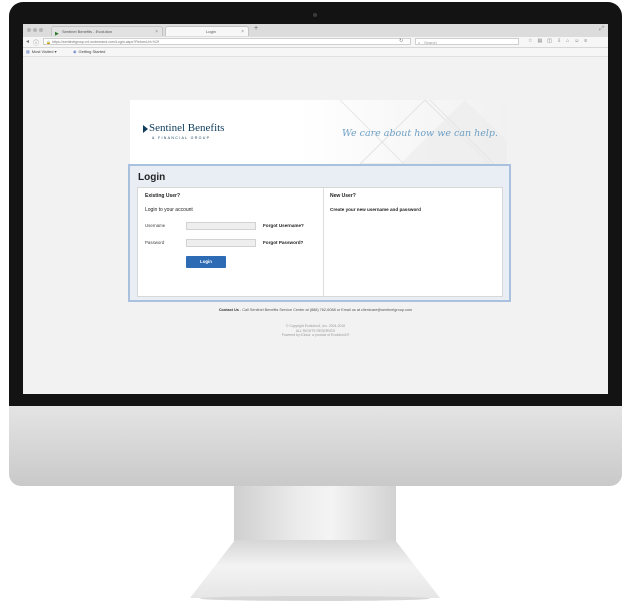 This screenshot has height=604, width=629. Describe the element at coordinates (92, 51) in the screenshot. I see `bookmark-label: Getting Started` at that location.